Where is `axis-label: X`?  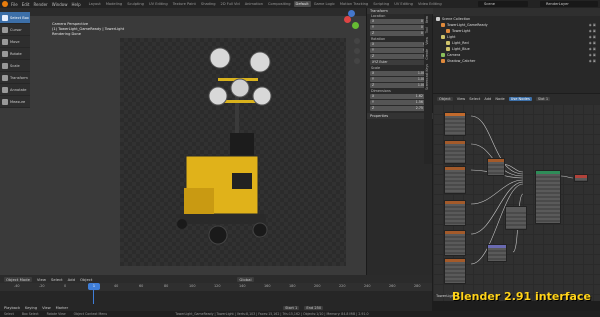
axis-label: X is located at coordinates (373, 96).